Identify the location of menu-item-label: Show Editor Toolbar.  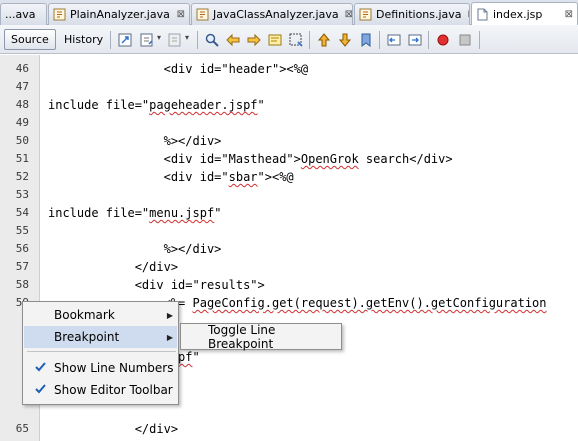
(113, 390).